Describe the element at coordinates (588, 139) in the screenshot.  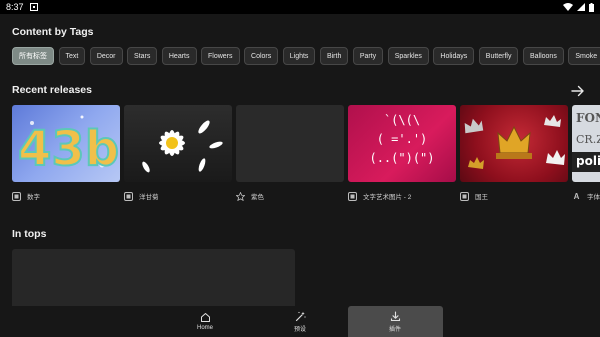
I see `font-art-word: CR.ZO` at that location.